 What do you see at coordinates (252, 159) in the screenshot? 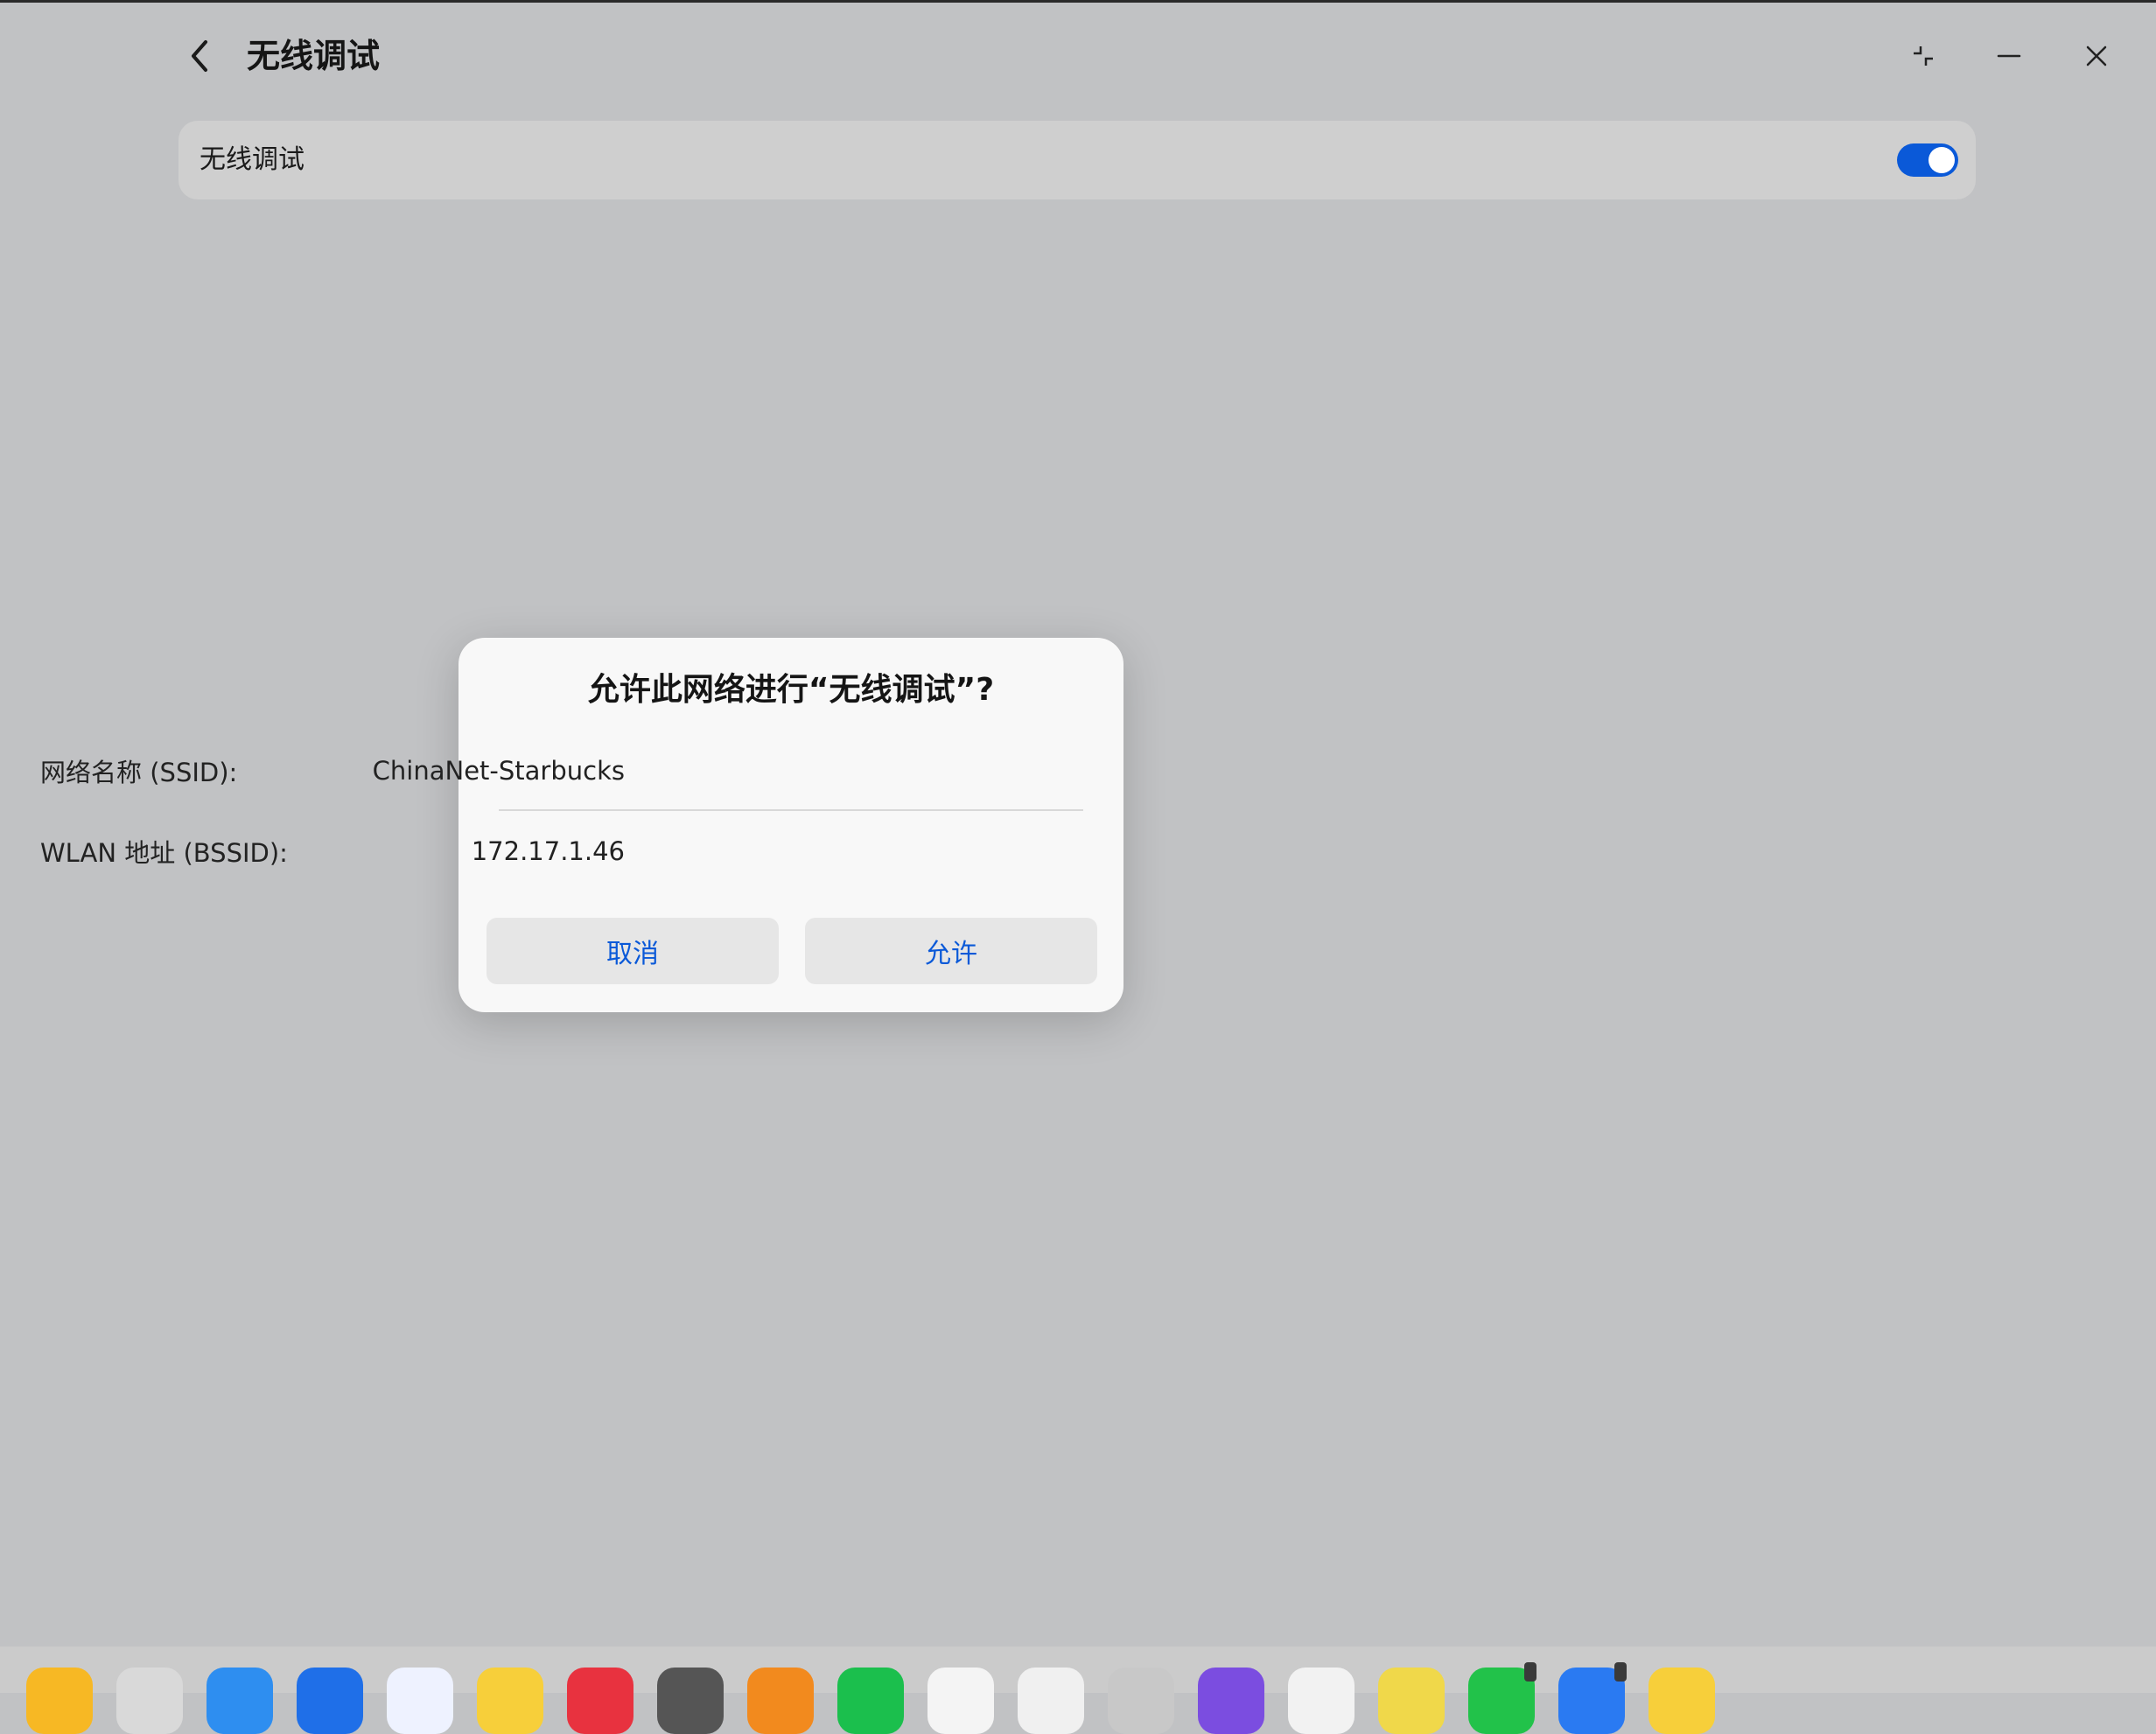
I see `wireless-debugging-label: 无线调试` at bounding box center [252, 159].